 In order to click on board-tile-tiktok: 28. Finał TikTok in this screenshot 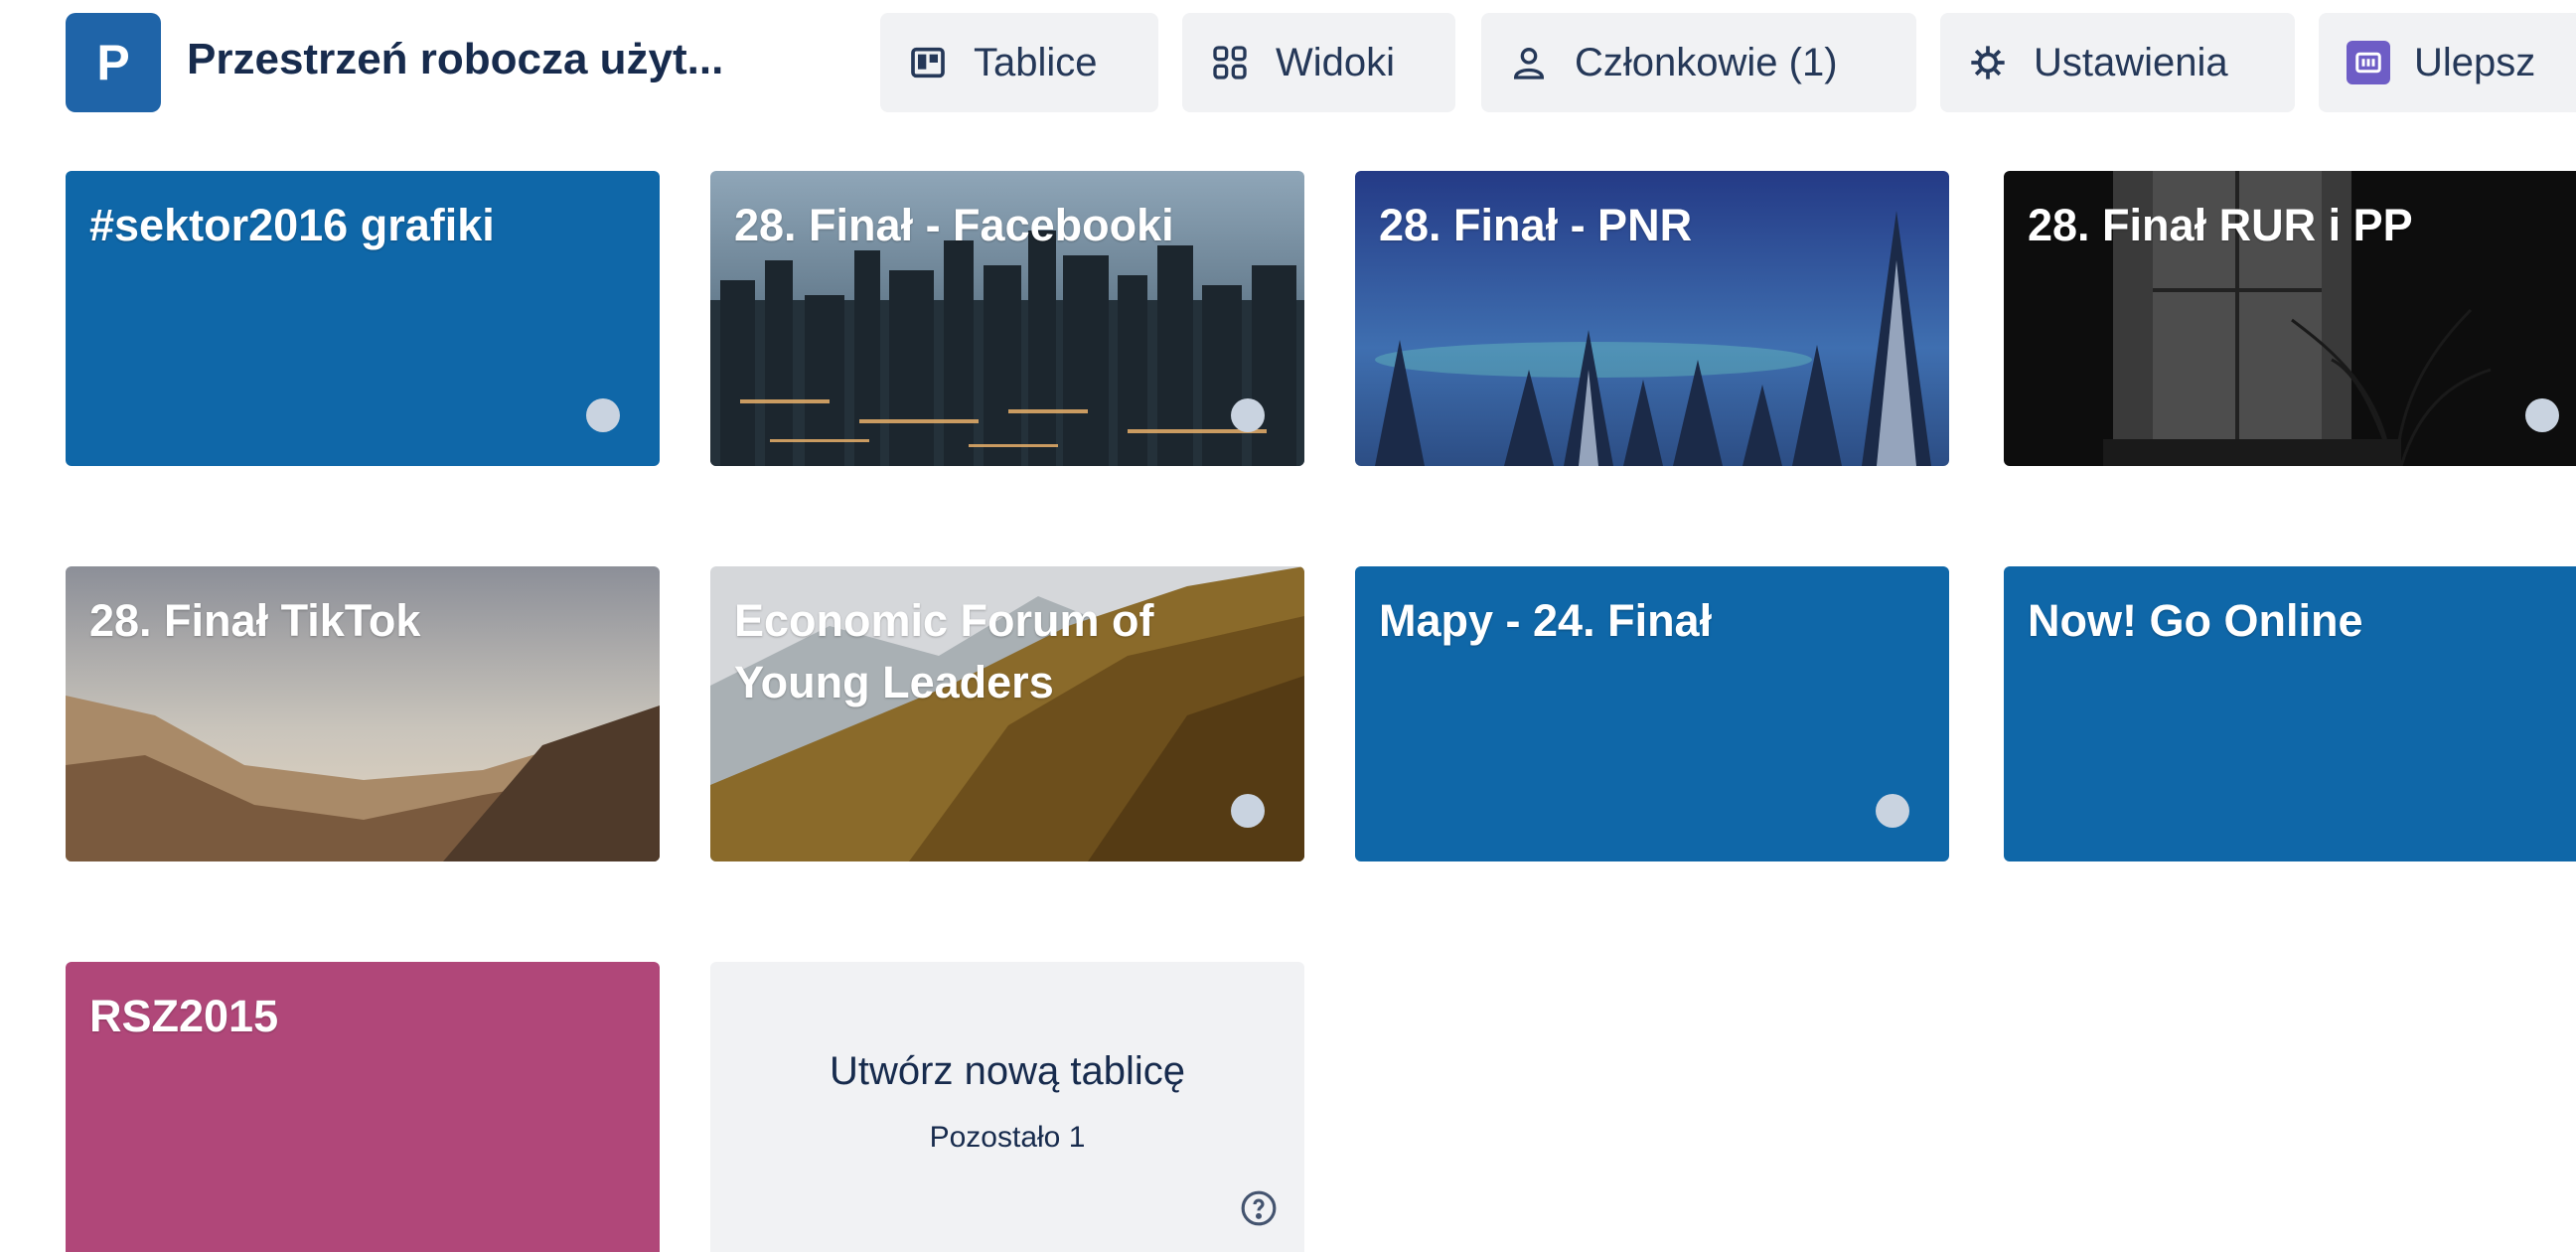, I will do `click(363, 713)`.